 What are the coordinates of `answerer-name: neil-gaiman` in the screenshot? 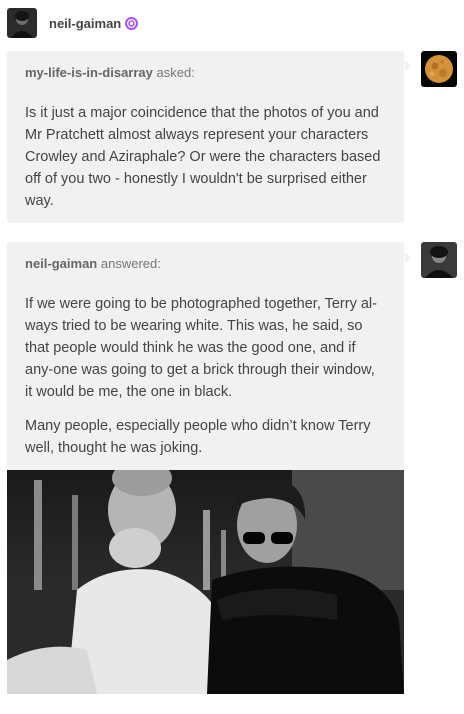 It's located at (61, 263).